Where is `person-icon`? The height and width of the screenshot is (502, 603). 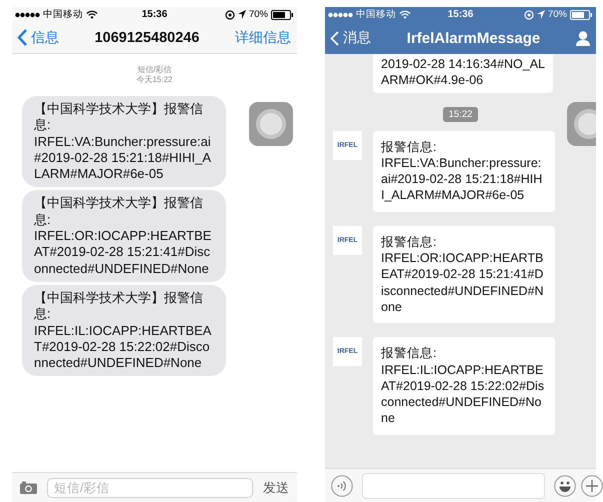
person-icon is located at coordinates (583, 38).